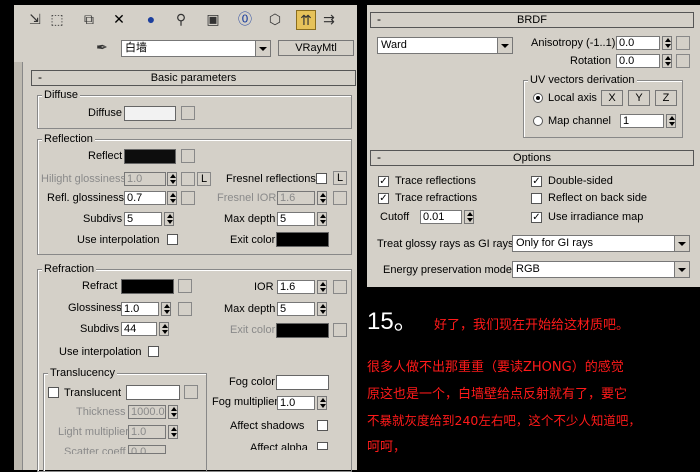 Image resolution: width=700 pixels, height=472 pixels. I want to click on fresnel-ior-input: 1.6, so click(296, 198).